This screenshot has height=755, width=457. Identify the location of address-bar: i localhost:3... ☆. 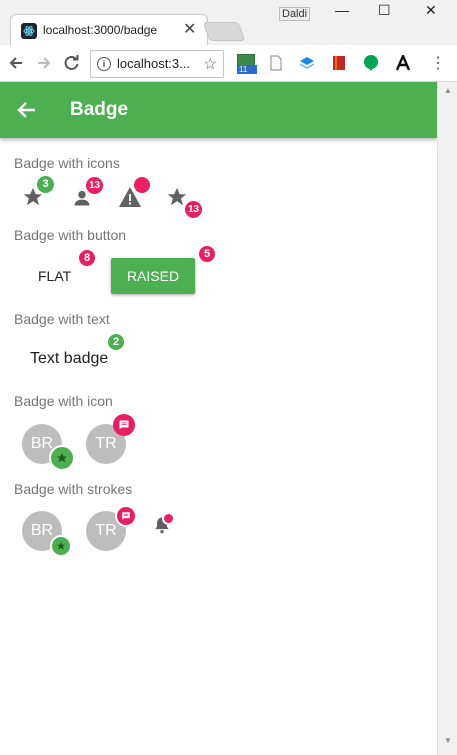
(157, 64).